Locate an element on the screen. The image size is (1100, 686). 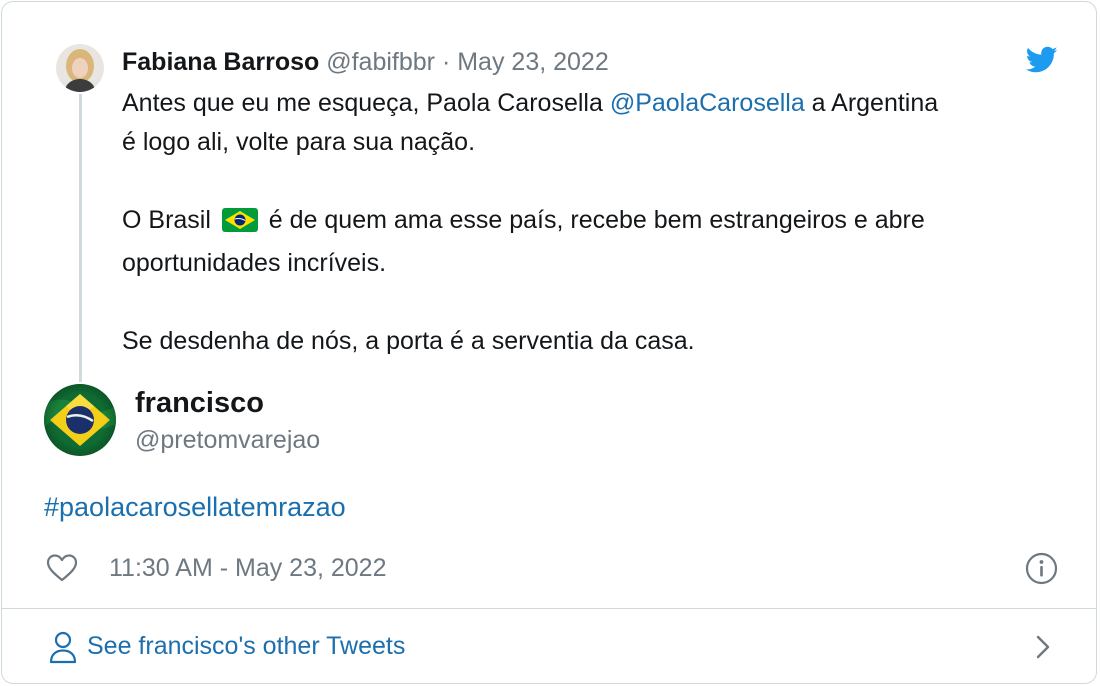
author-handle: @pretomvarejao is located at coordinates (227, 440).